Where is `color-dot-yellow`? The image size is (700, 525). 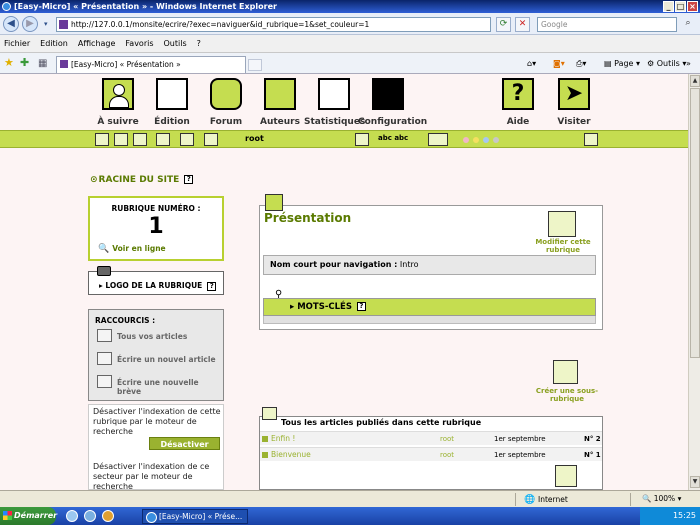 color-dot-yellow is located at coordinates (476, 140).